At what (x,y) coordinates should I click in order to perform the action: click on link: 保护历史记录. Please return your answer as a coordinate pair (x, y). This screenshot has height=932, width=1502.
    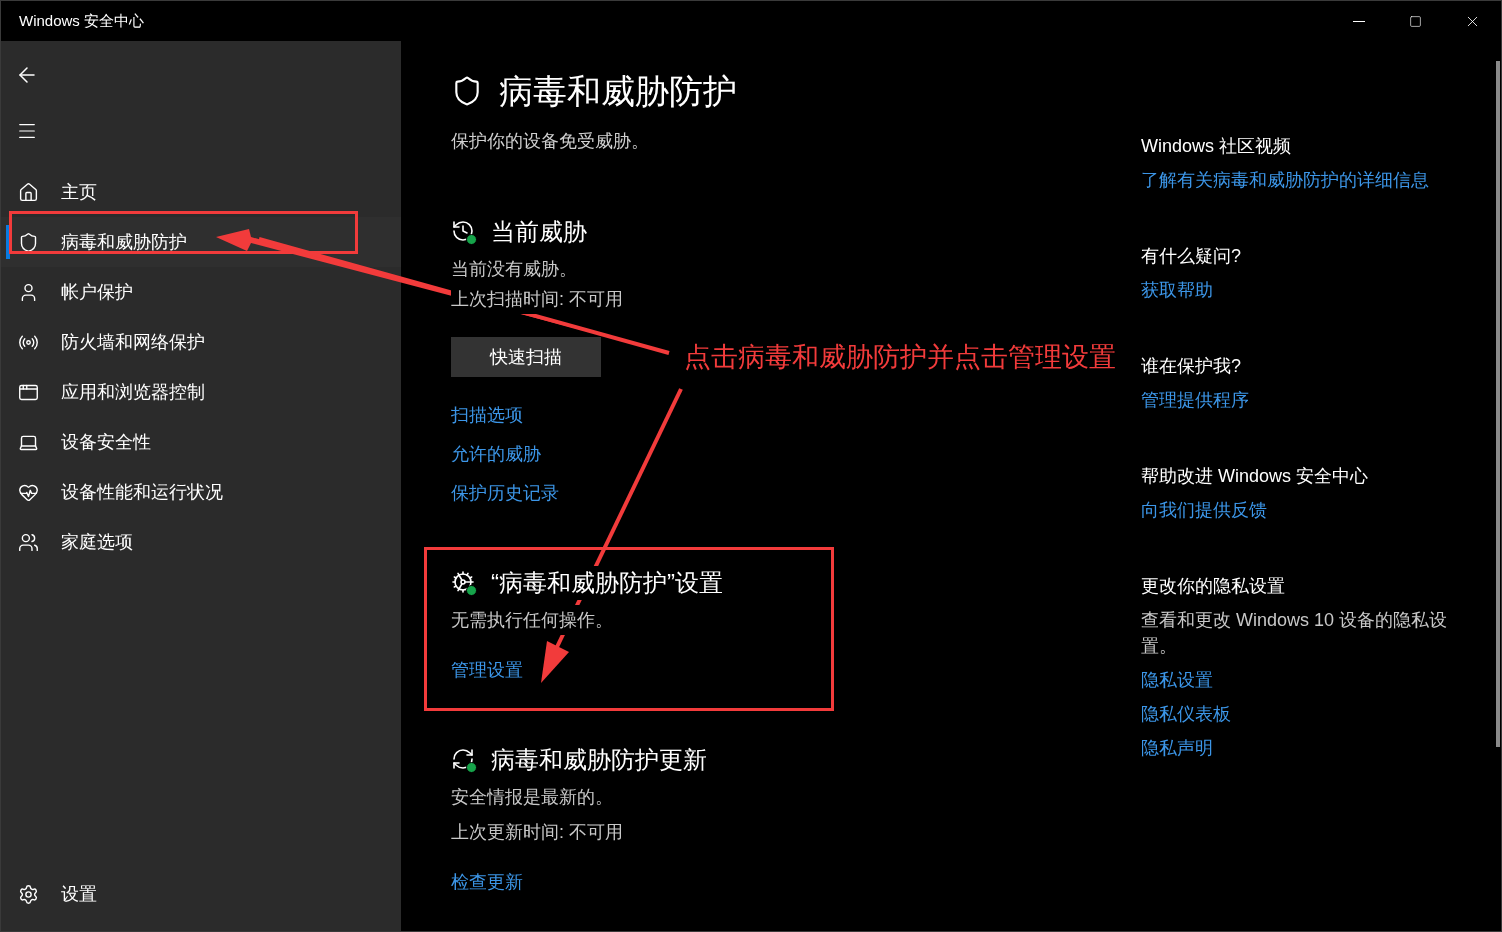
    Looking at the image, I should click on (505, 493).